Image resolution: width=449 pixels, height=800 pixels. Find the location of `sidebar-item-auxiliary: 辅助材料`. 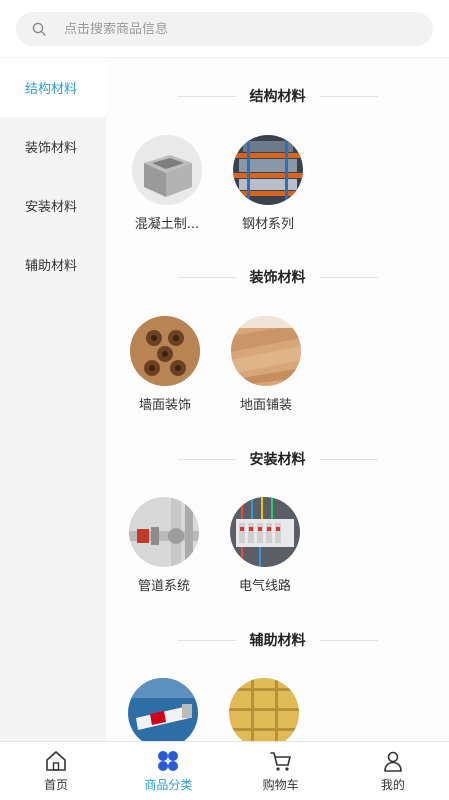

sidebar-item-auxiliary: 辅助材料 is located at coordinates (53, 264).